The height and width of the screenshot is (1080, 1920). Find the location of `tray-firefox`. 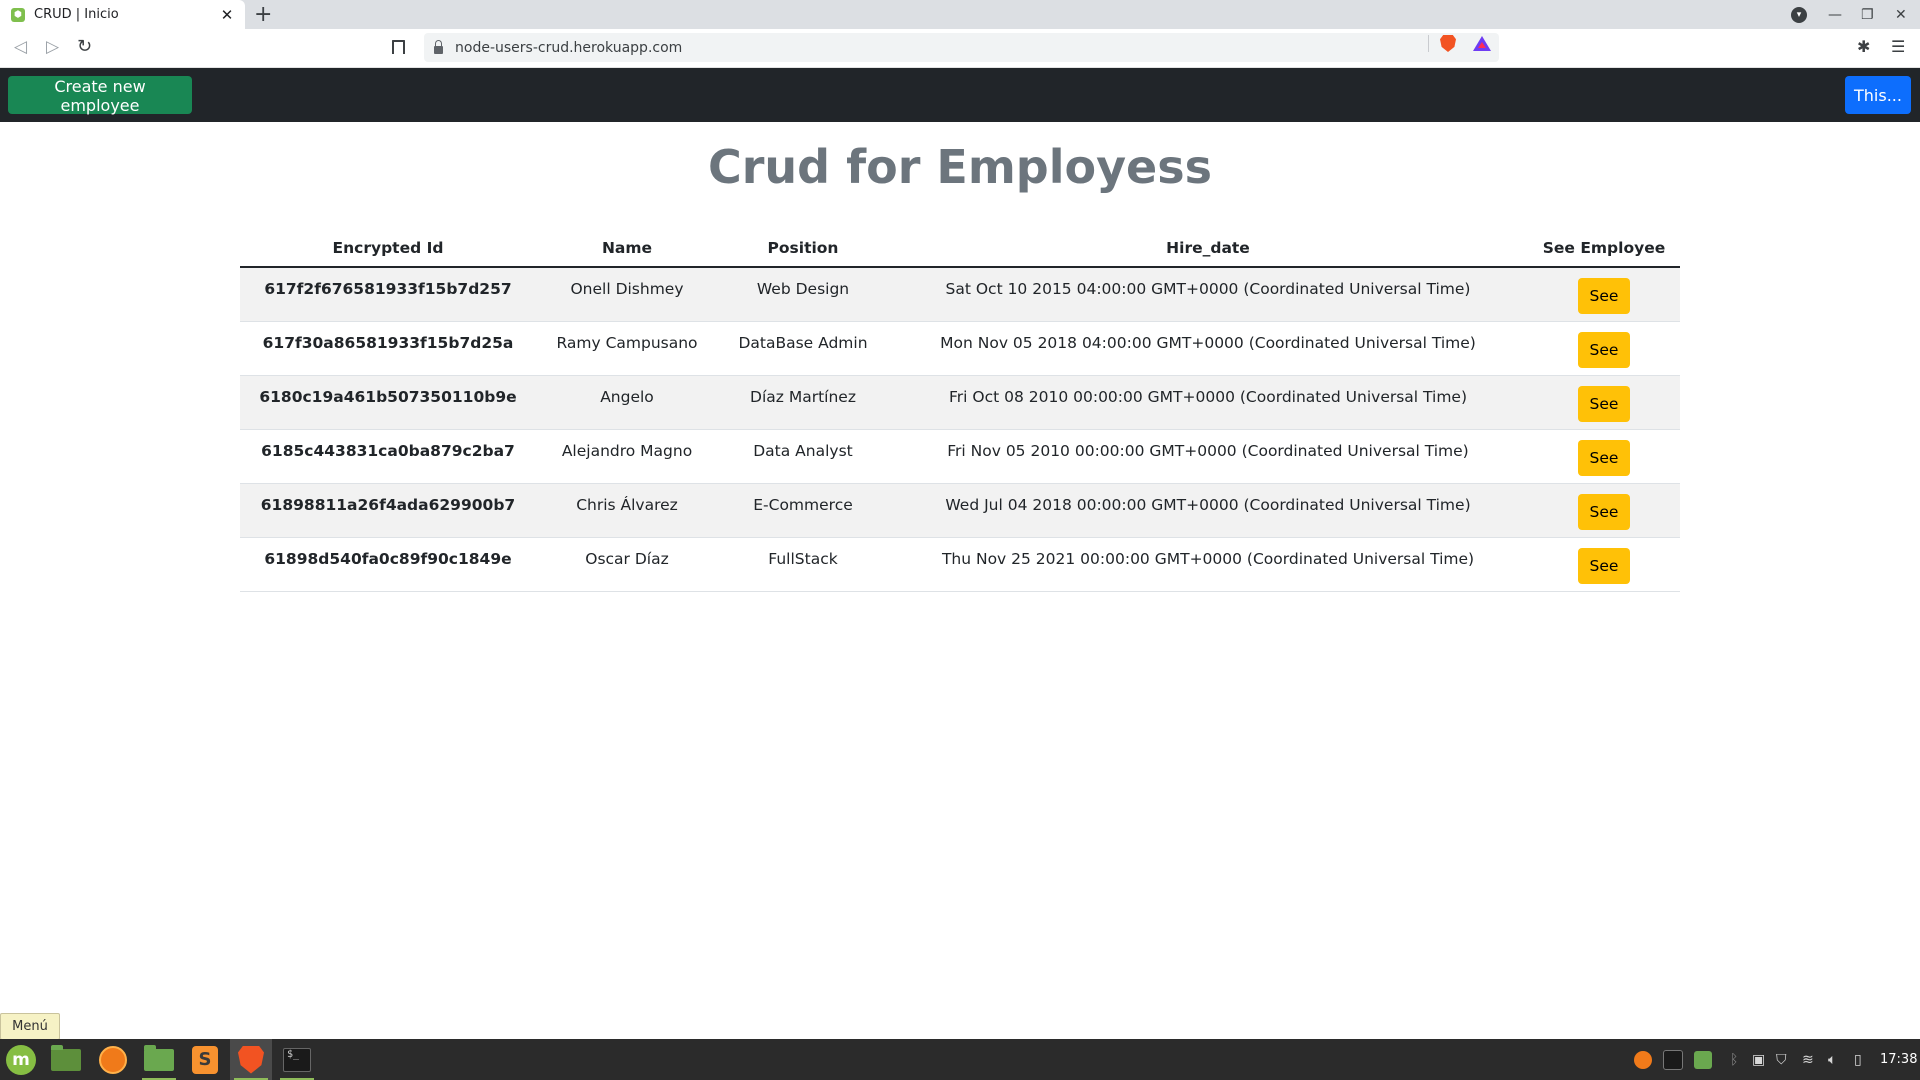

tray-firefox is located at coordinates (1643, 1059).